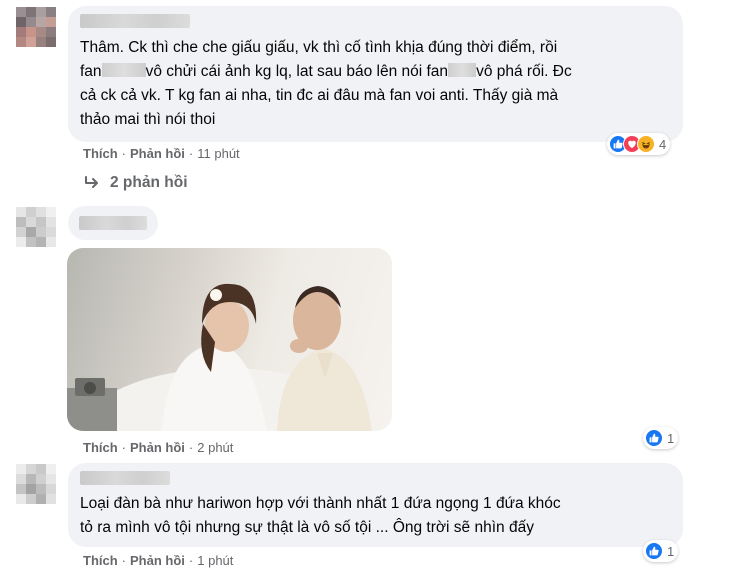  Describe the element at coordinates (215, 560) in the screenshot. I see `timestamp: 1 phút` at that location.